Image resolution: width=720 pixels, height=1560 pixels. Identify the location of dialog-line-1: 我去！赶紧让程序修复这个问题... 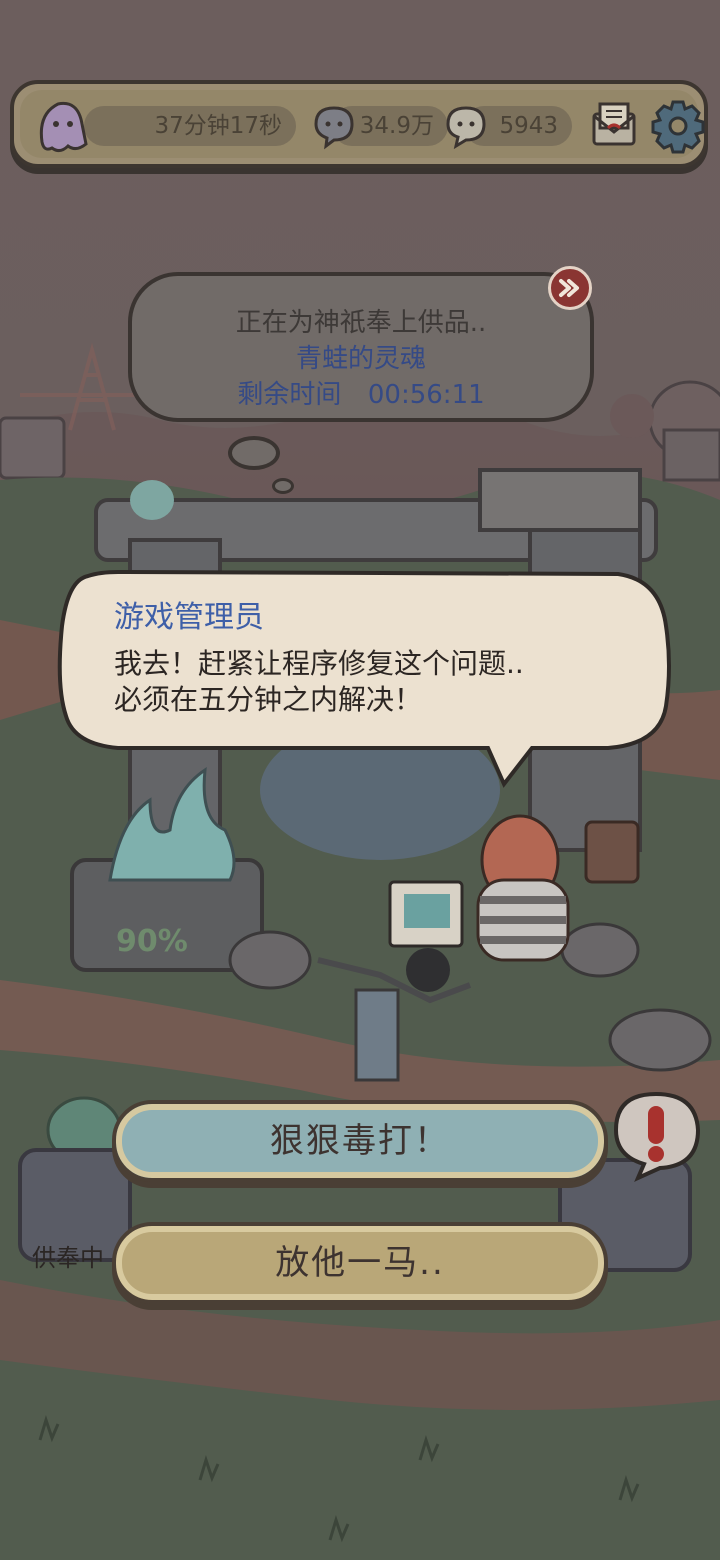
(319, 663).